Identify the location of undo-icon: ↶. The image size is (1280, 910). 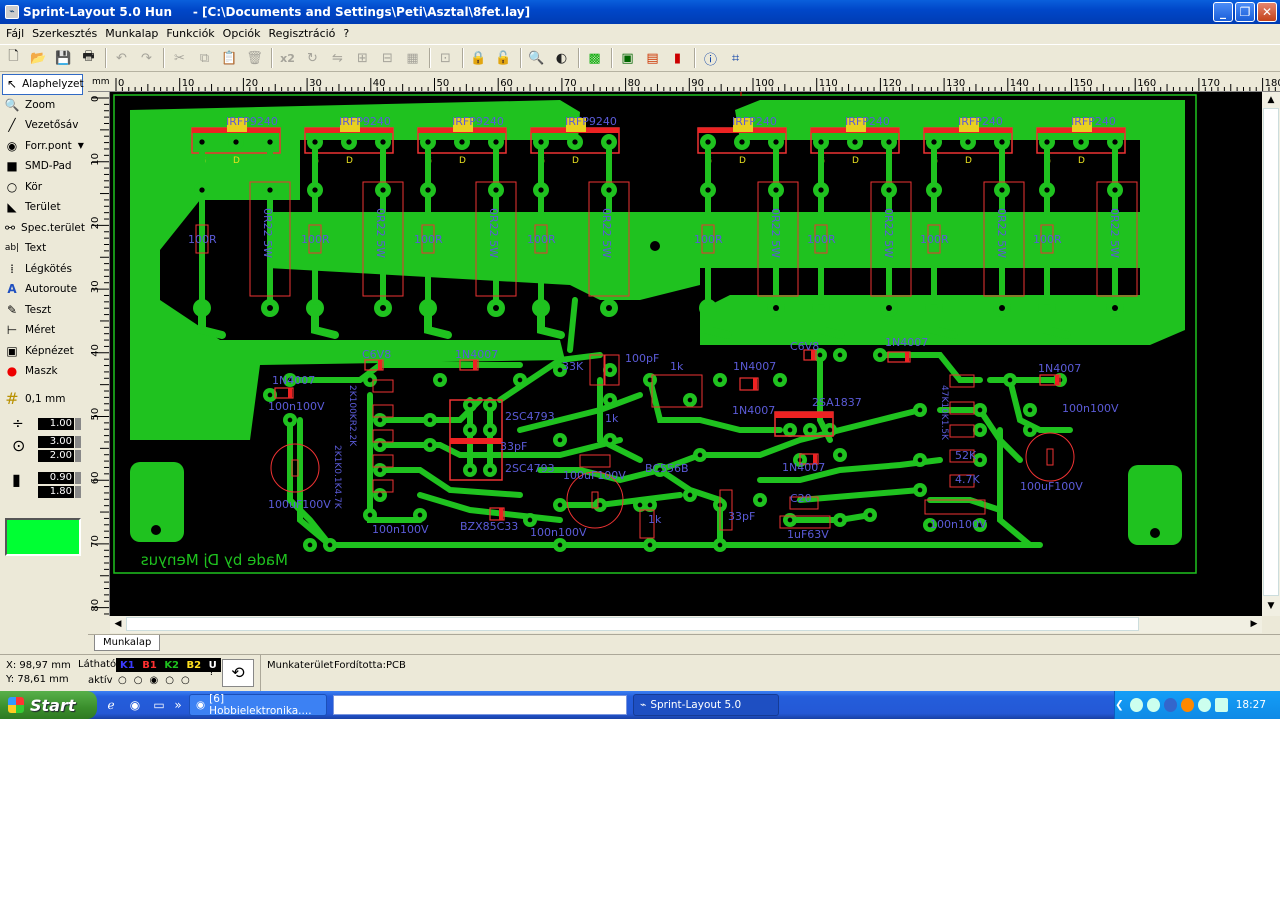
(121, 58).